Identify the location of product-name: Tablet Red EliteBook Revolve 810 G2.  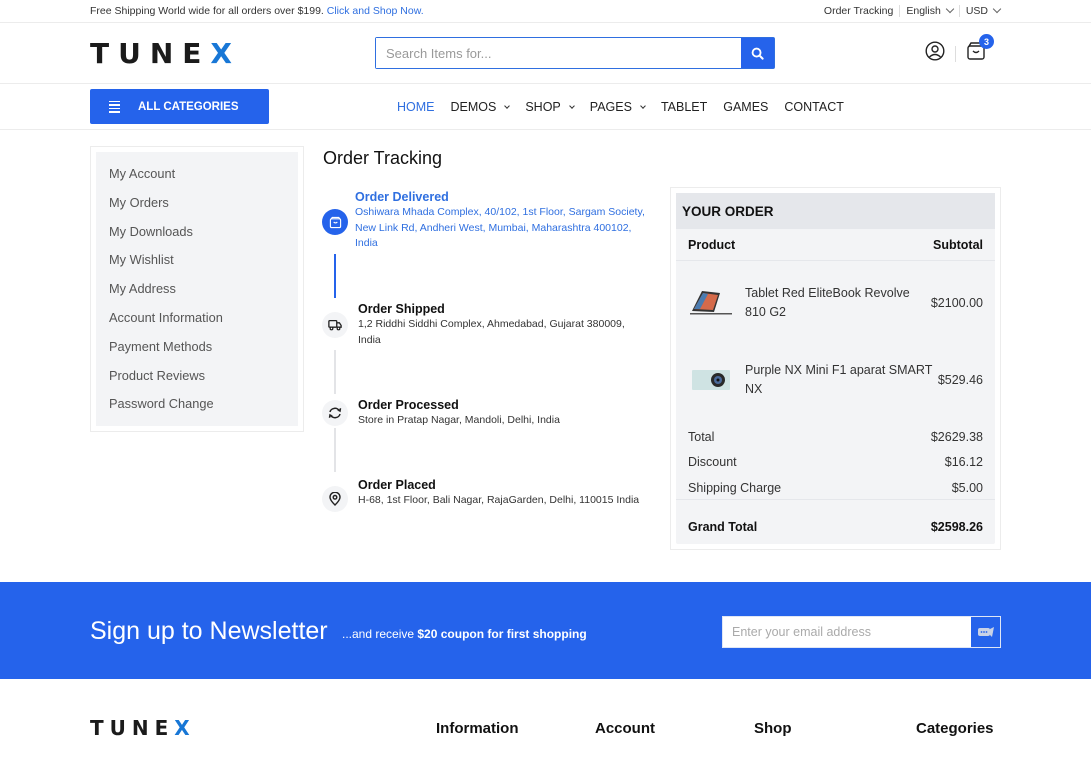
(838, 303).